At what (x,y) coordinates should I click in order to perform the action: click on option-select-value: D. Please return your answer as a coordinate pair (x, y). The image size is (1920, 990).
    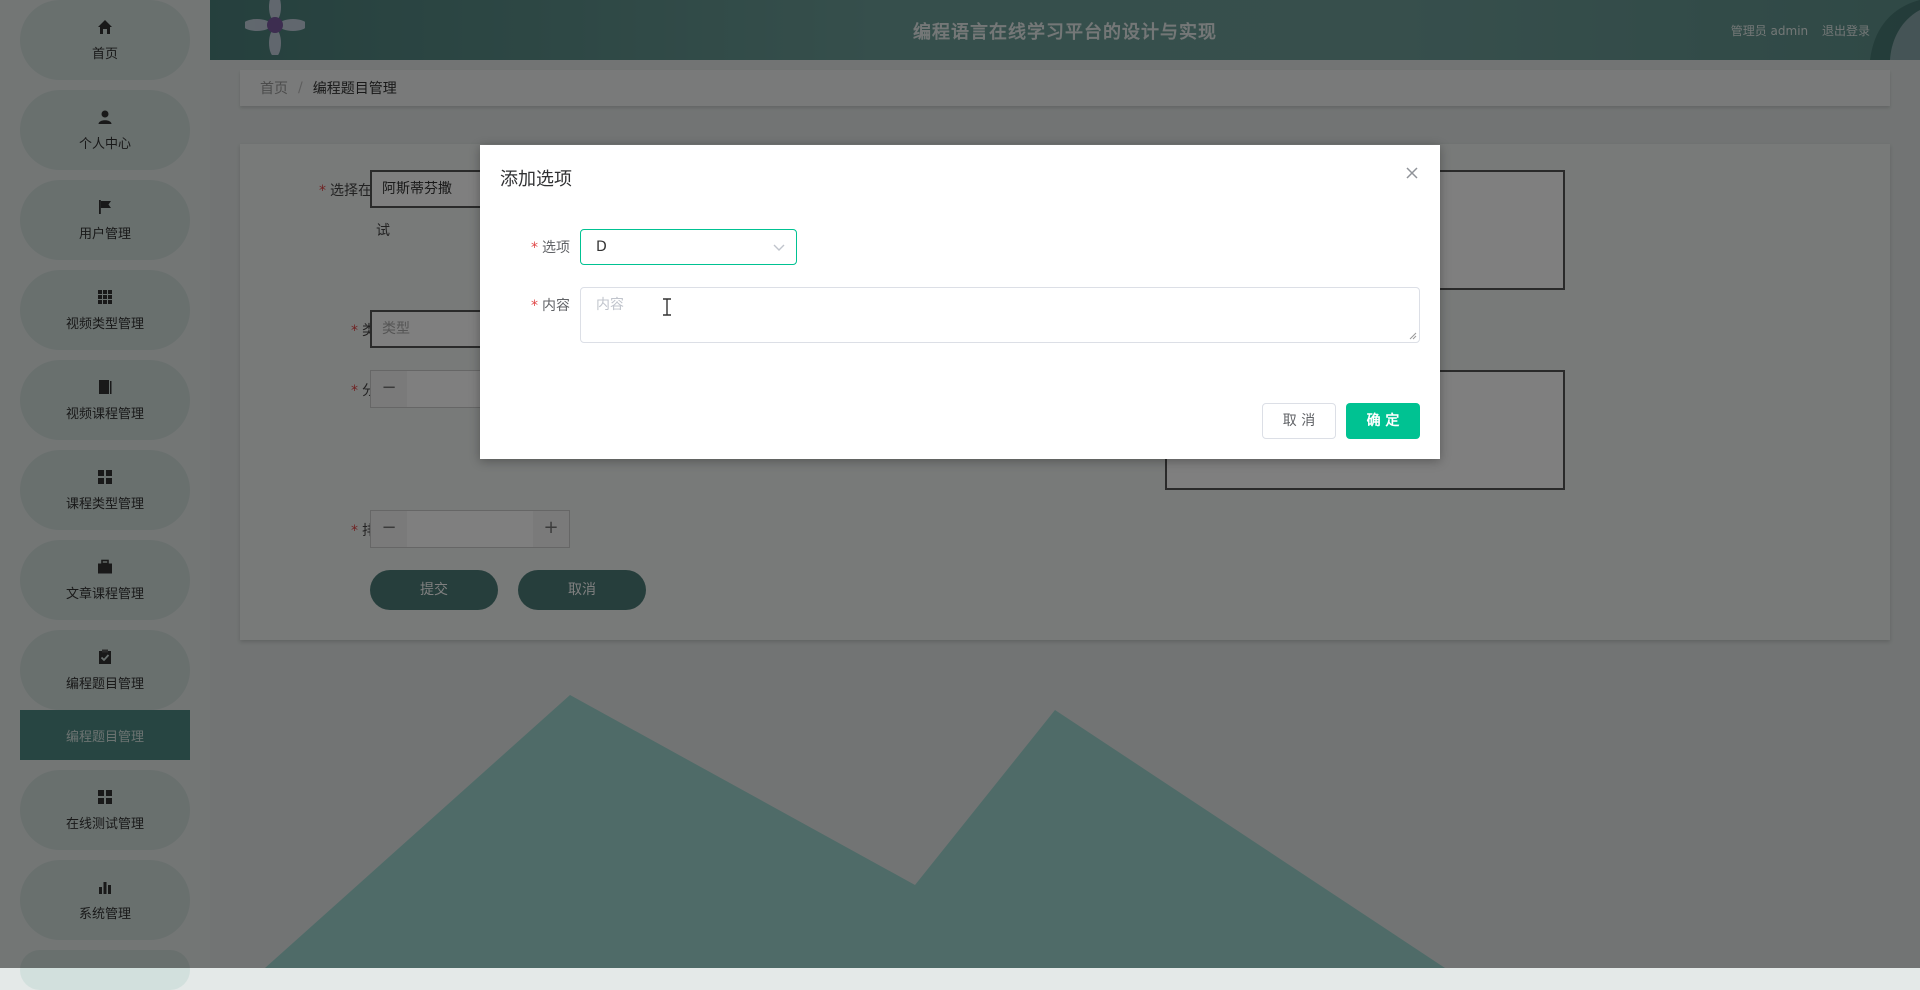
    Looking at the image, I should click on (601, 247).